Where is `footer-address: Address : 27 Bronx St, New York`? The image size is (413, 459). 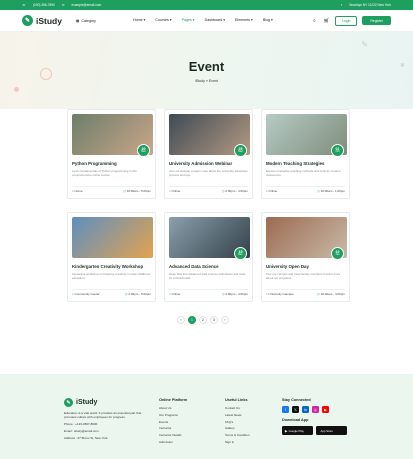
footer-address: Address : 27 Bronx St, New York is located at coordinates (86, 437).